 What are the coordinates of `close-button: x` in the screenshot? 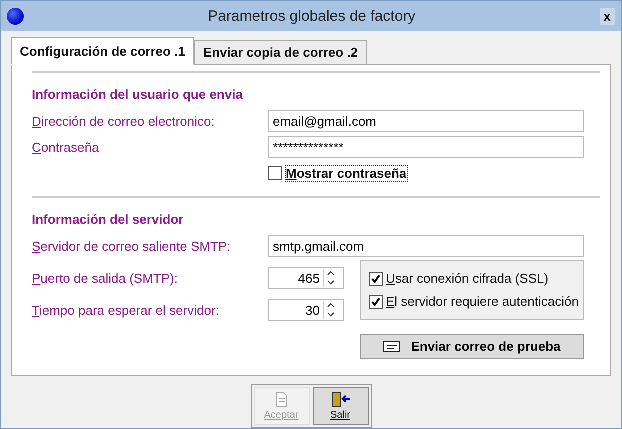 It's located at (607, 16).